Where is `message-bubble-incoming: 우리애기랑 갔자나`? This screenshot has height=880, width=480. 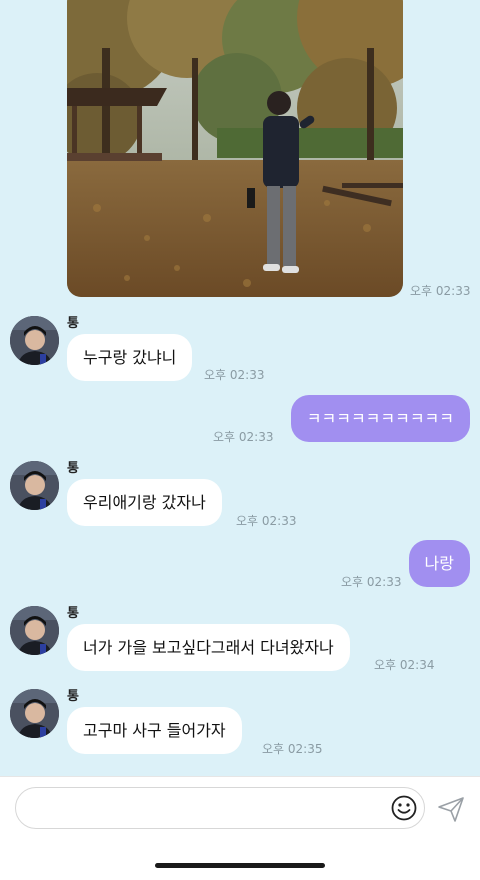
message-bubble-incoming: 우리애기랑 갔자나 is located at coordinates (144, 502).